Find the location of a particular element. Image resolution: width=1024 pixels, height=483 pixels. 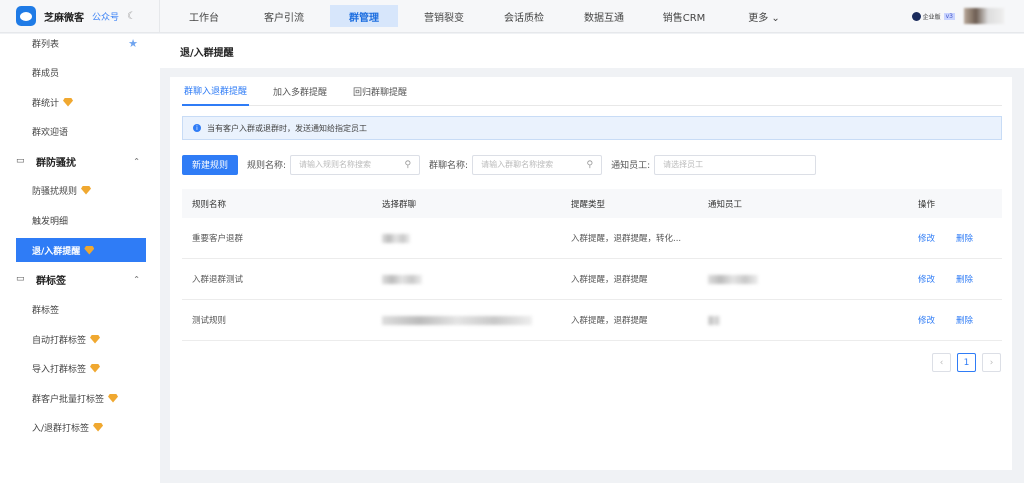

sidebar-item-label: 群欢迎语 is located at coordinates (50, 132).